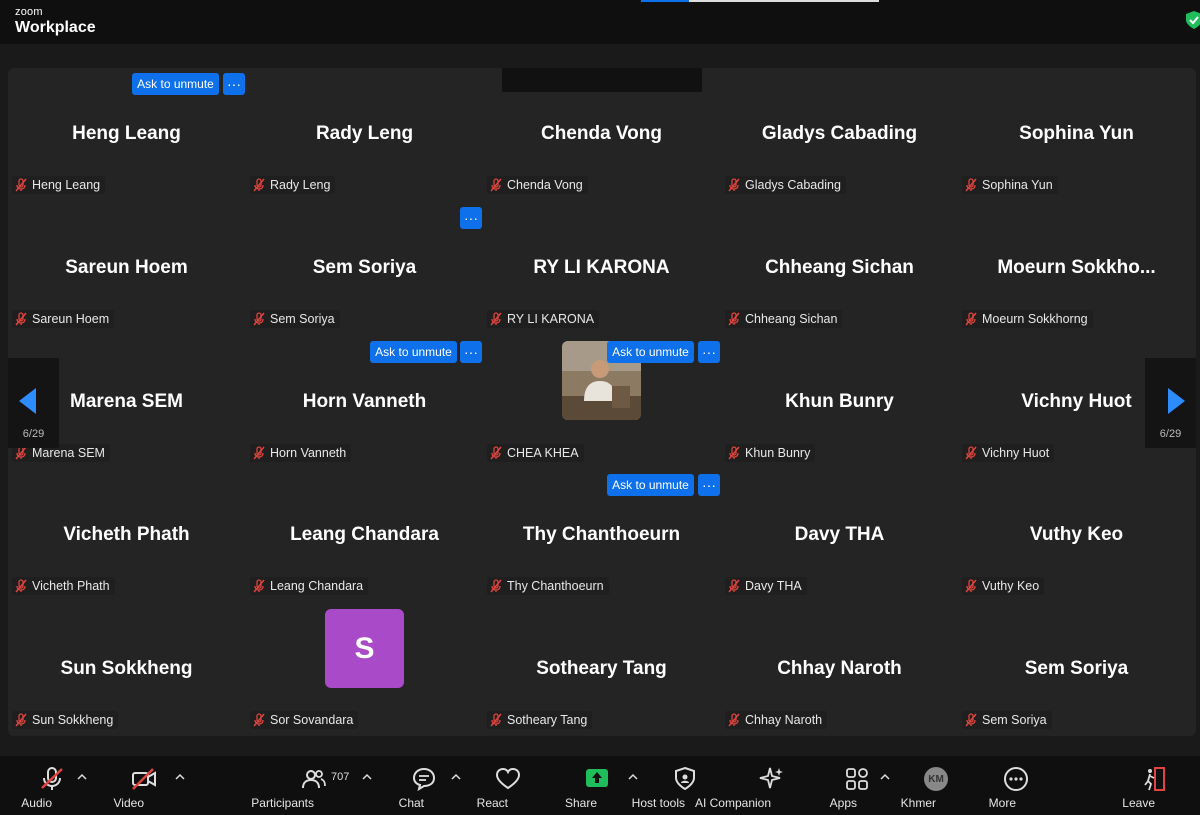 This screenshot has height=815, width=1200. Describe the element at coordinates (601, 269) in the screenshot. I see `participant-tile: RY LI KARONA RY LI KARONA` at that location.